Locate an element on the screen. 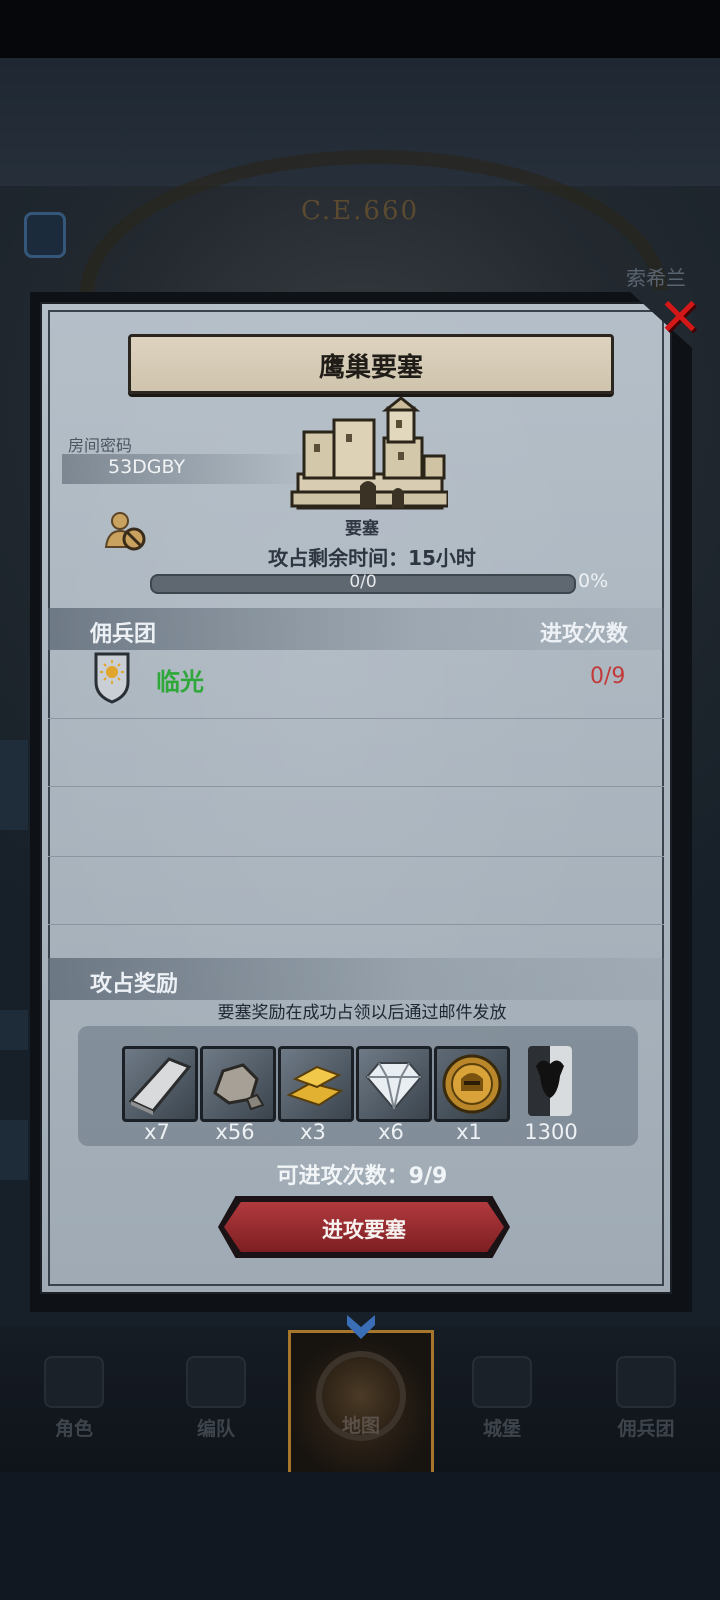 Image resolution: width=720 pixels, height=1600 pixels. city-name: 索希兰 is located at coordinates (656, 278).